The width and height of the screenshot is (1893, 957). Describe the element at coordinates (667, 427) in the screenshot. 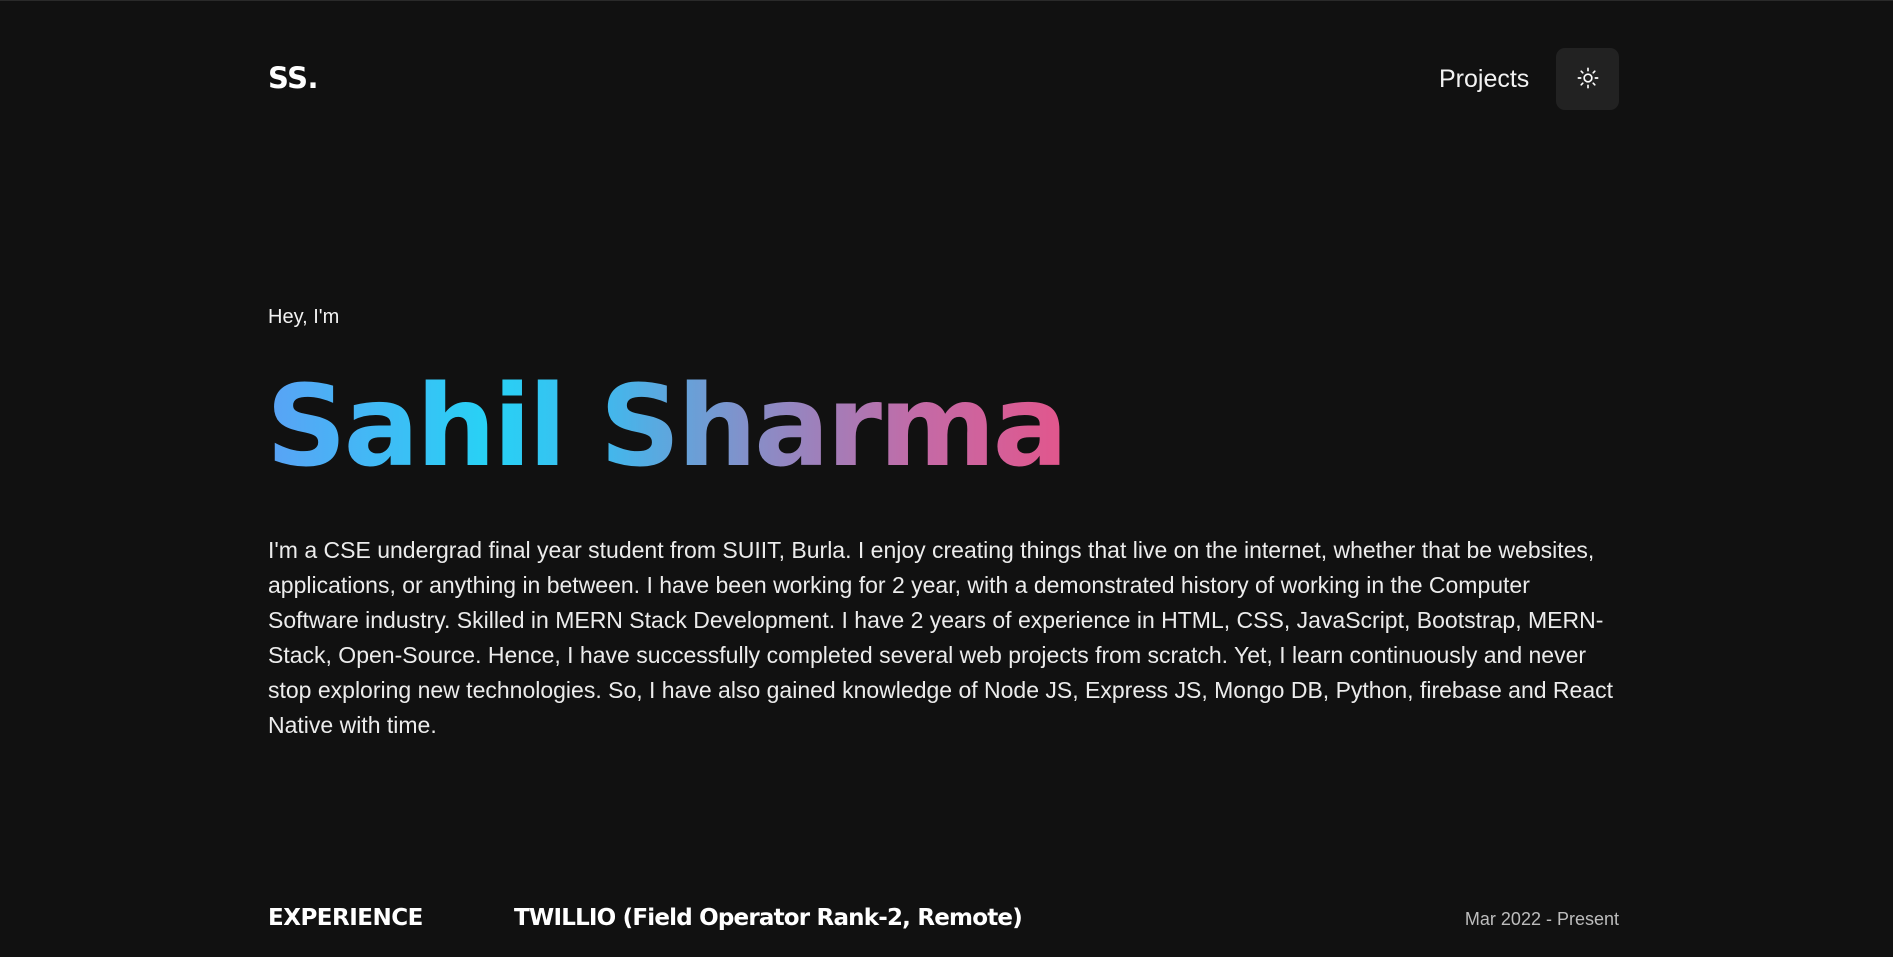

I see `hero-name-heading: Sahil Sharma` at that location.